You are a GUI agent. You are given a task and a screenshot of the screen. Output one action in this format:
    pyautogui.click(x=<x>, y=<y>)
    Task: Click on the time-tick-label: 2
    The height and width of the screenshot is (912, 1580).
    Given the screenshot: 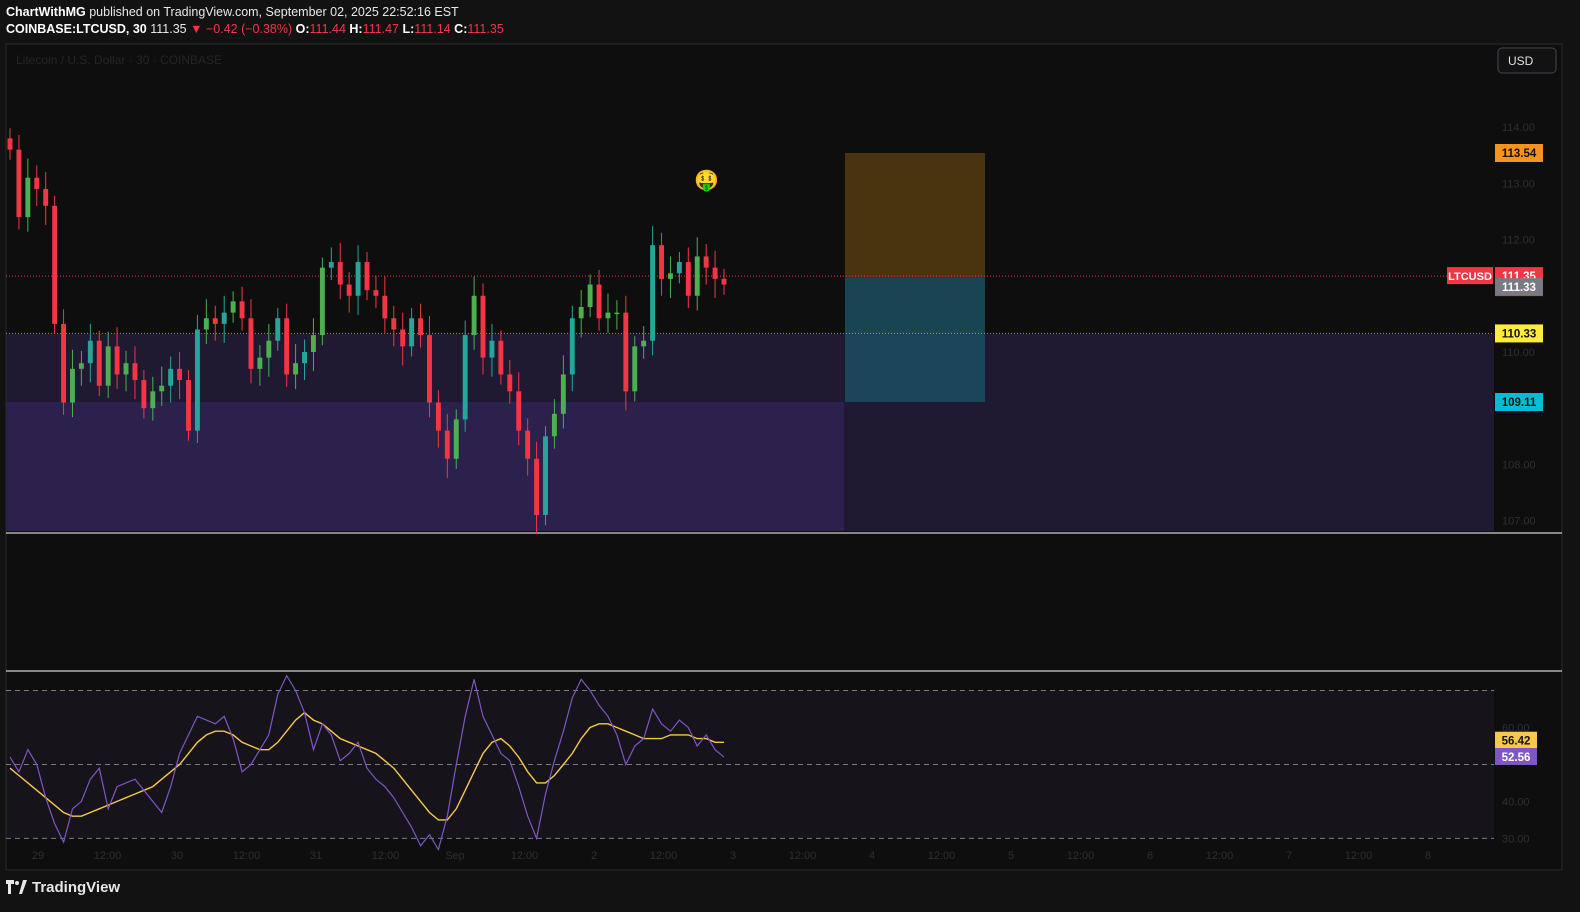 What is the action you would take?
    pyautogui.click(x=594, y=856)
    